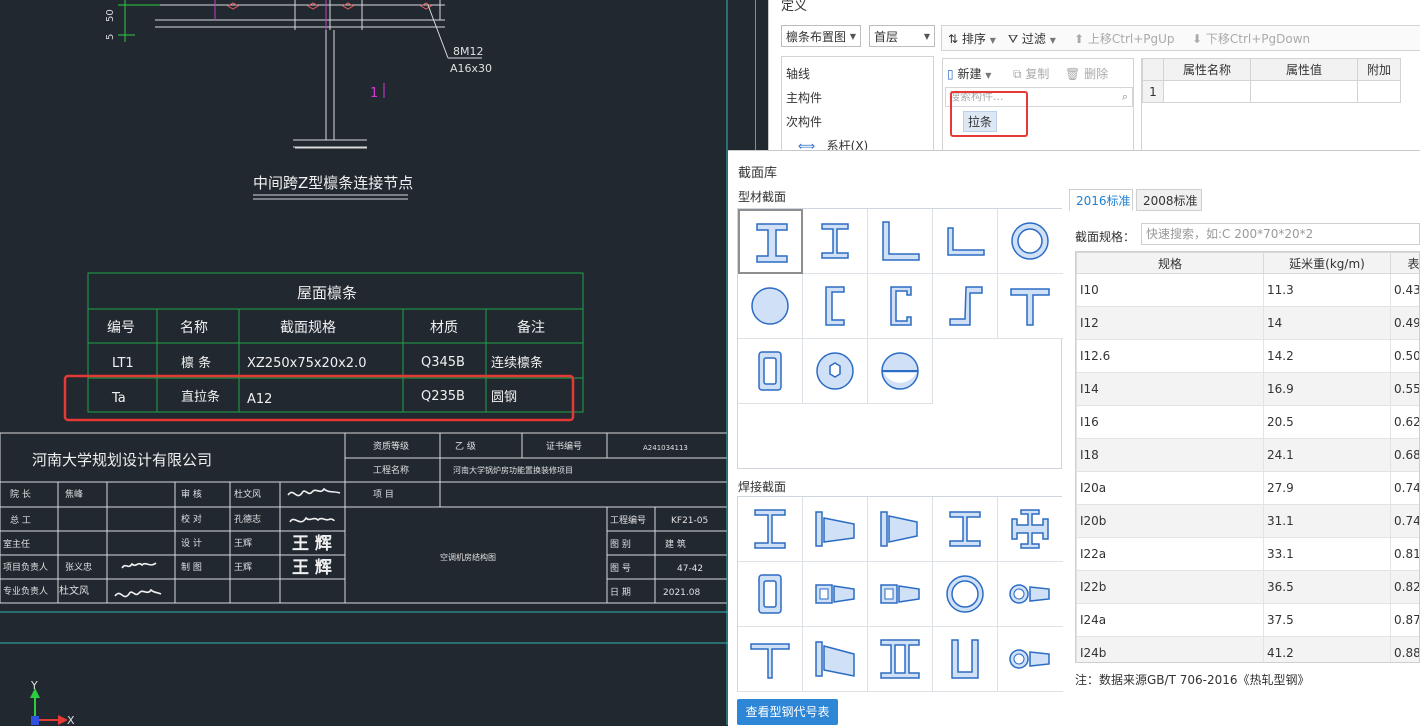 The image size is (1420, 726). Describe the element at coordinates (770, 529) in the screenshot. I see `weld-i-section` at that location.